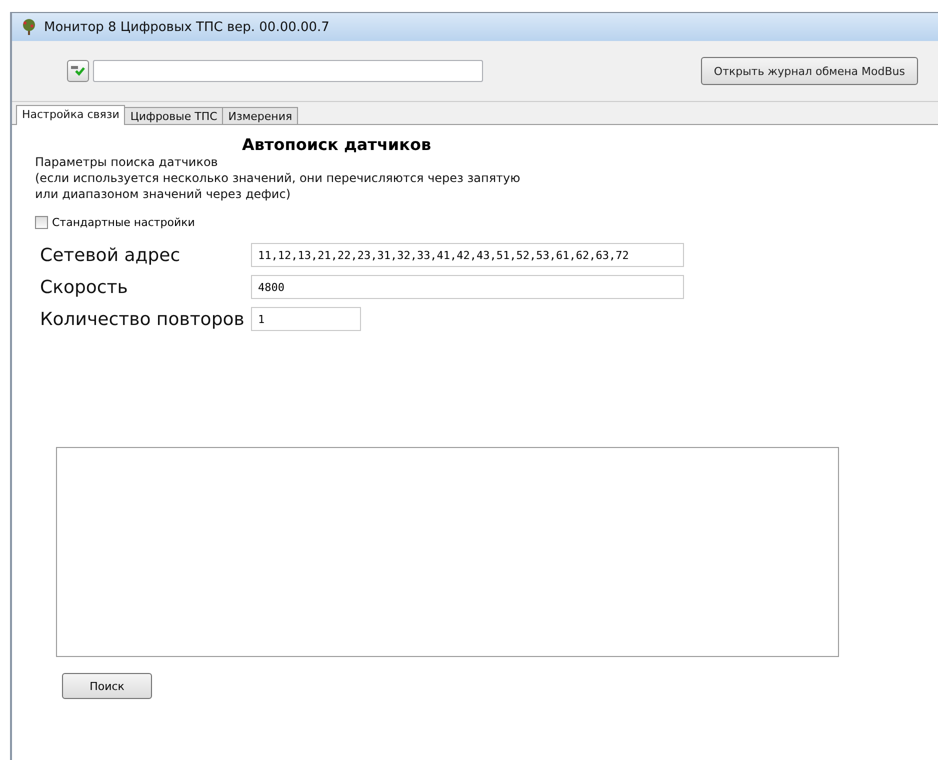 This screenshot has height=760, width=938. I want to click on field-label: Сетевой адрес, so click(110, 255).